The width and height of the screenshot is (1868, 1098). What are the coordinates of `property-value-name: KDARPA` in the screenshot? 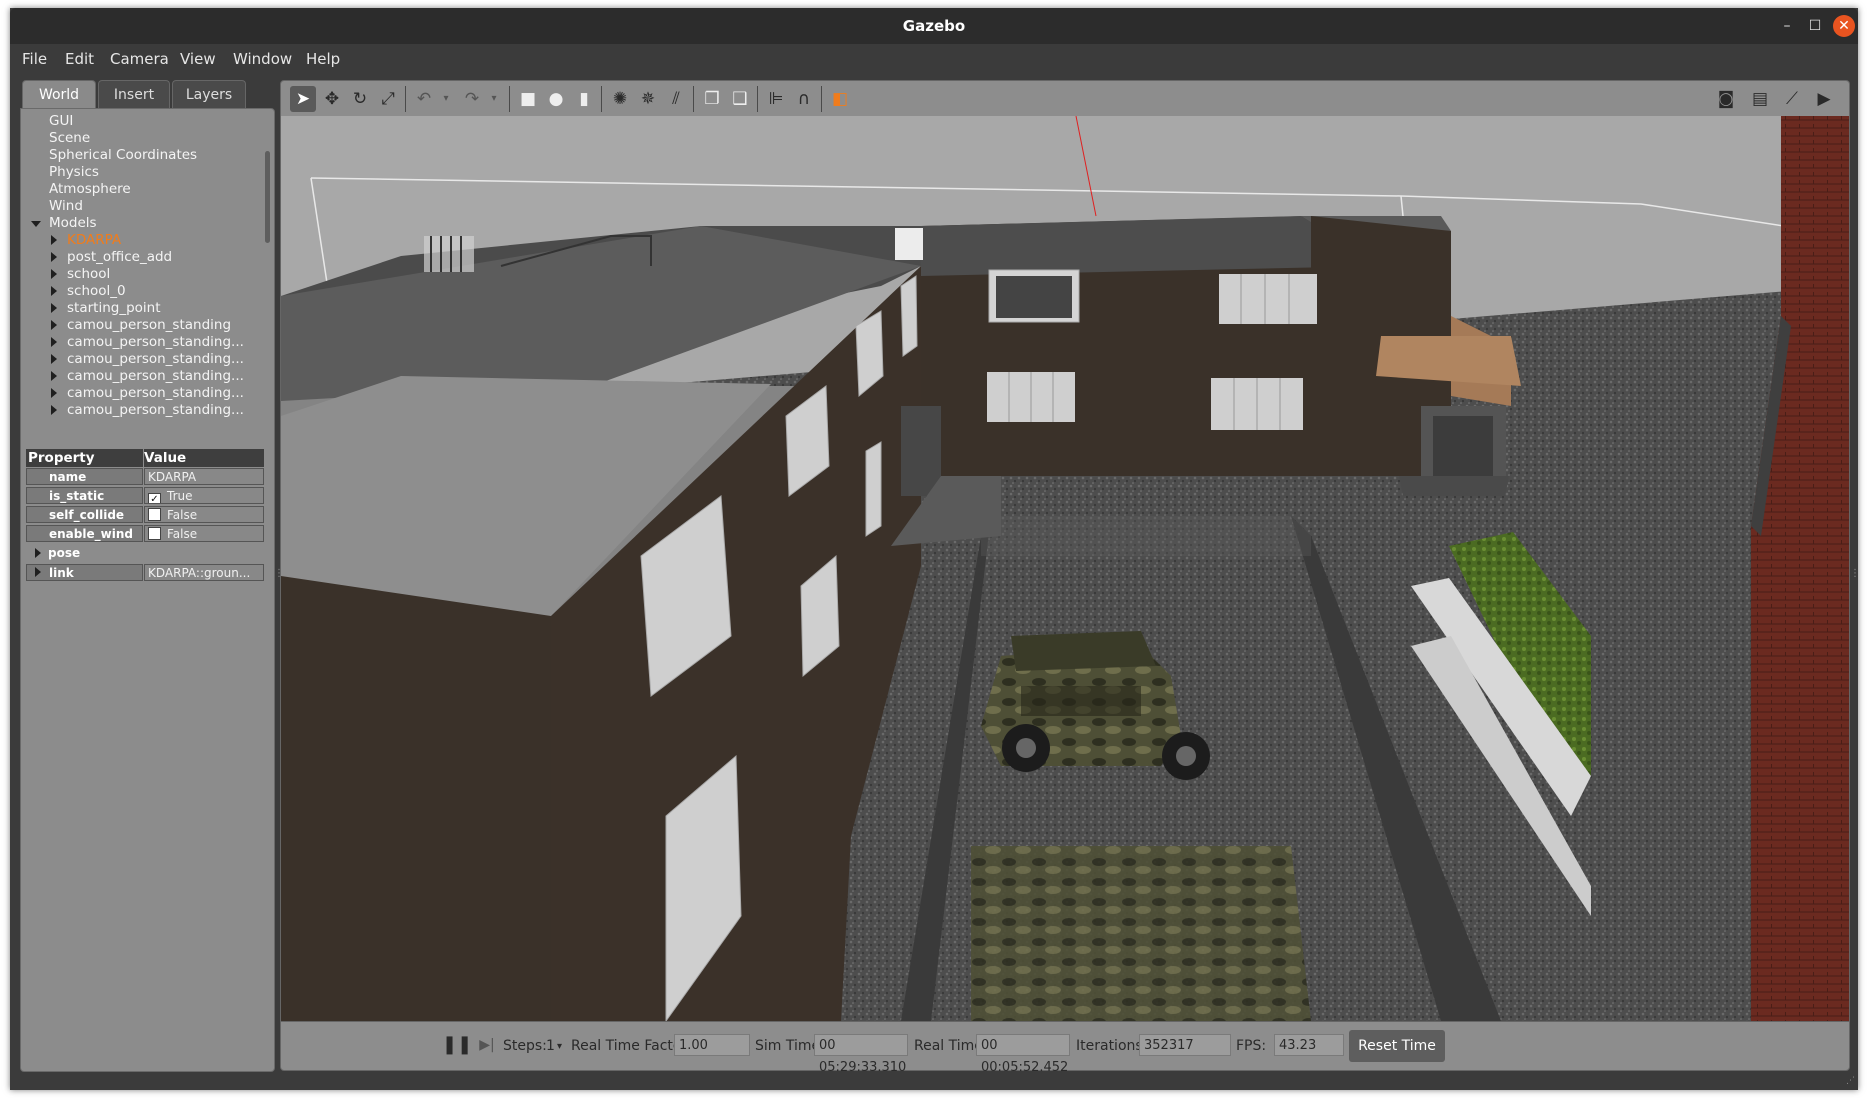 It's located at (204, 476).